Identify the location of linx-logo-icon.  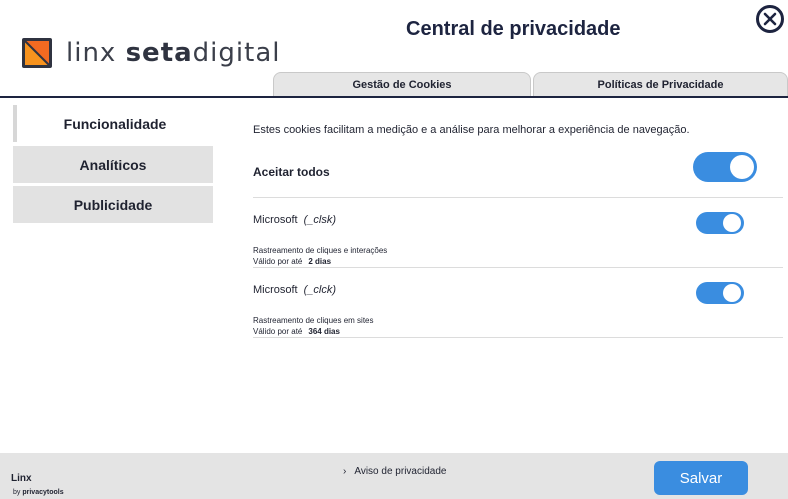
(37, 53).